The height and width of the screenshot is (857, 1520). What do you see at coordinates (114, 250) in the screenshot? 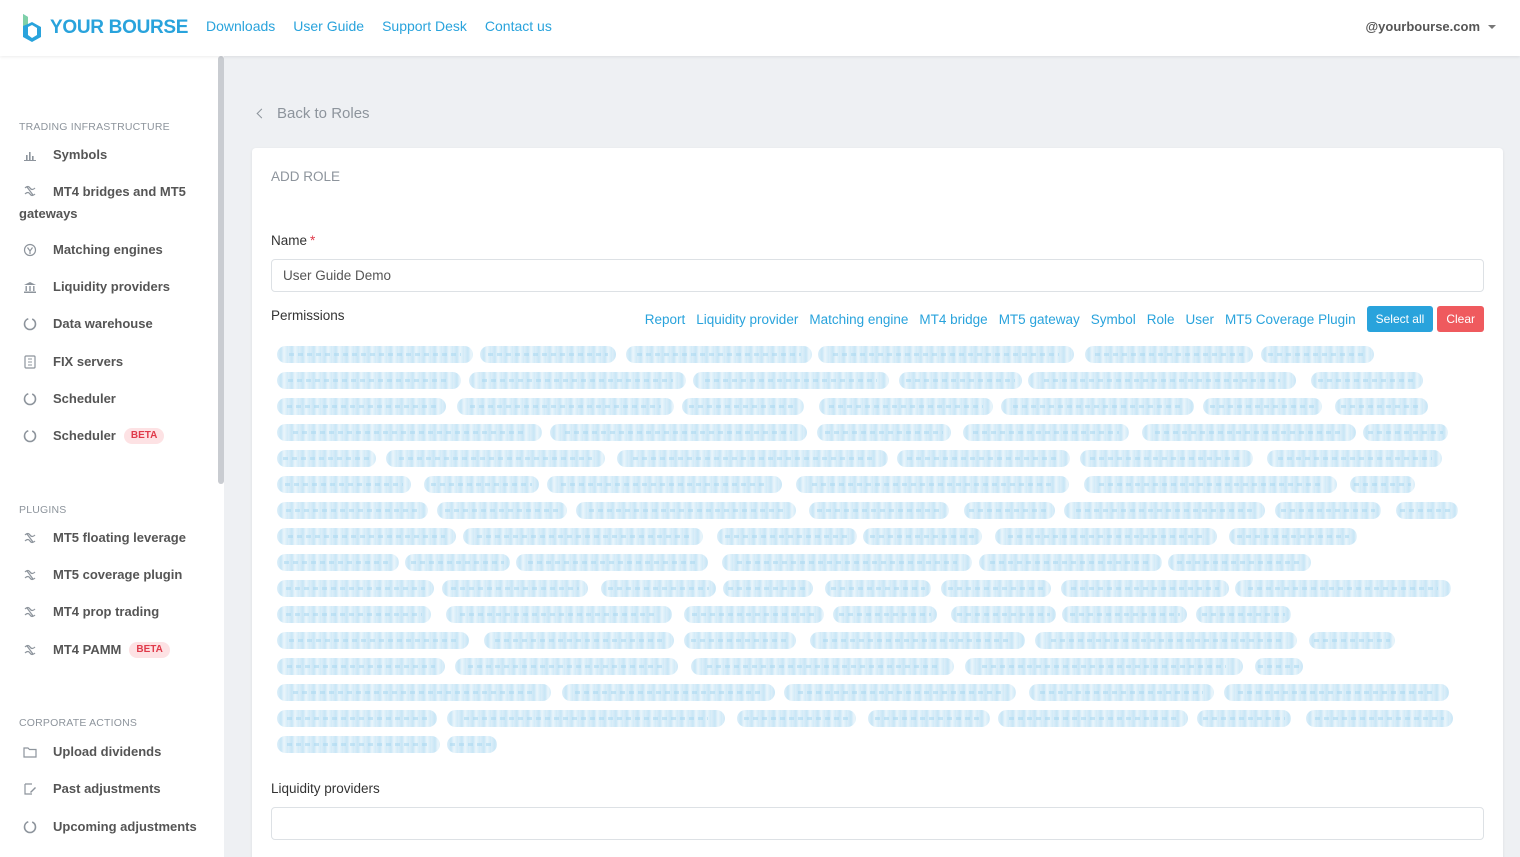
I see `sidebar-item-matching-engines: Matching engines` at bounding box center [114, 250].